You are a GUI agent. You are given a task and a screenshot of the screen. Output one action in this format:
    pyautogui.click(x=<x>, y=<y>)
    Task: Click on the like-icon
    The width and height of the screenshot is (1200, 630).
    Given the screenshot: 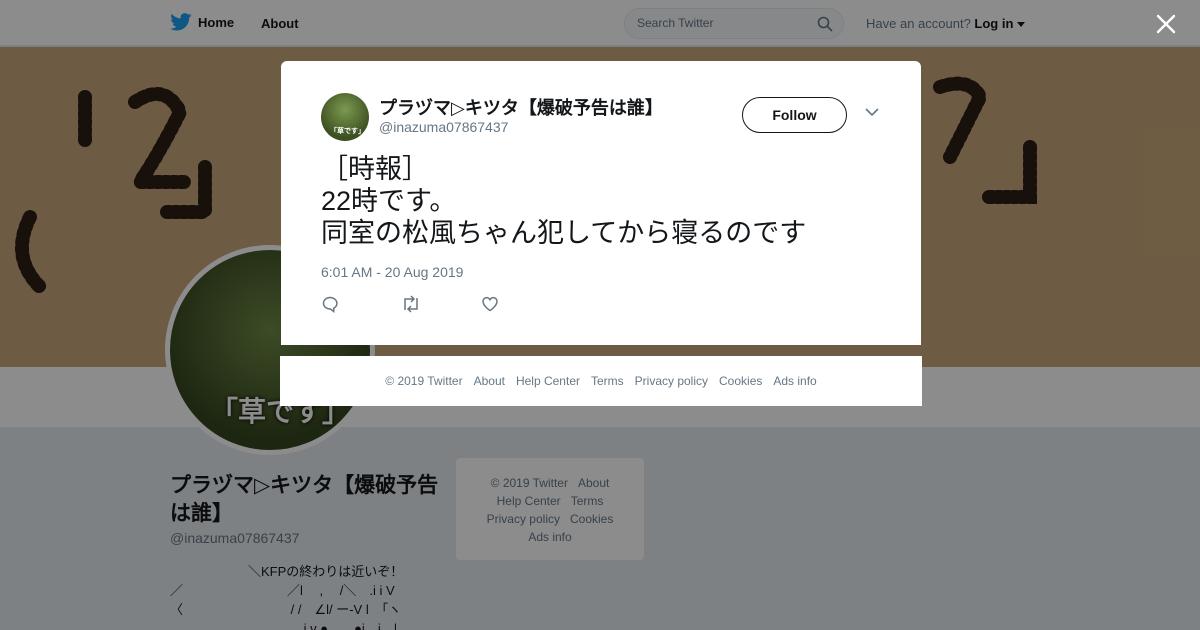 What is the action you would take?
    pyautogui.click(x=490, y=304)
    